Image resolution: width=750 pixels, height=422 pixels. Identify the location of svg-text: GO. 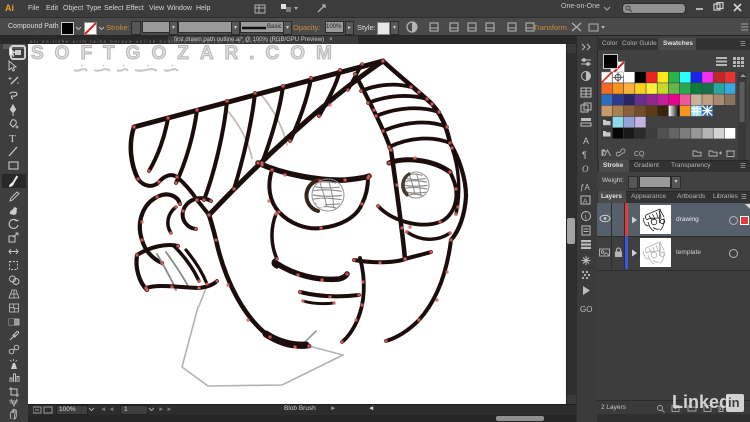
(586, 309).